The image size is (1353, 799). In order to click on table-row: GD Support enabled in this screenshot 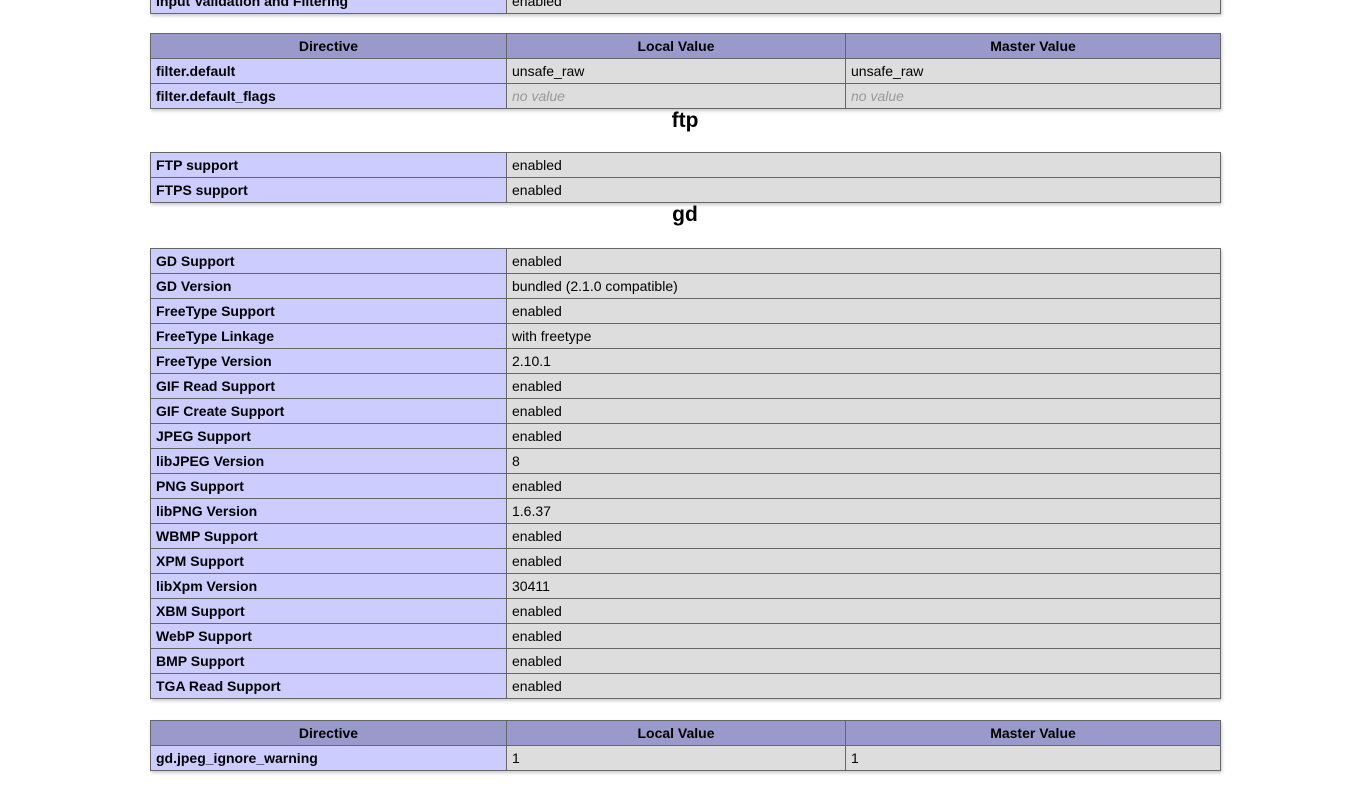, I will do `click(685, 261)`.